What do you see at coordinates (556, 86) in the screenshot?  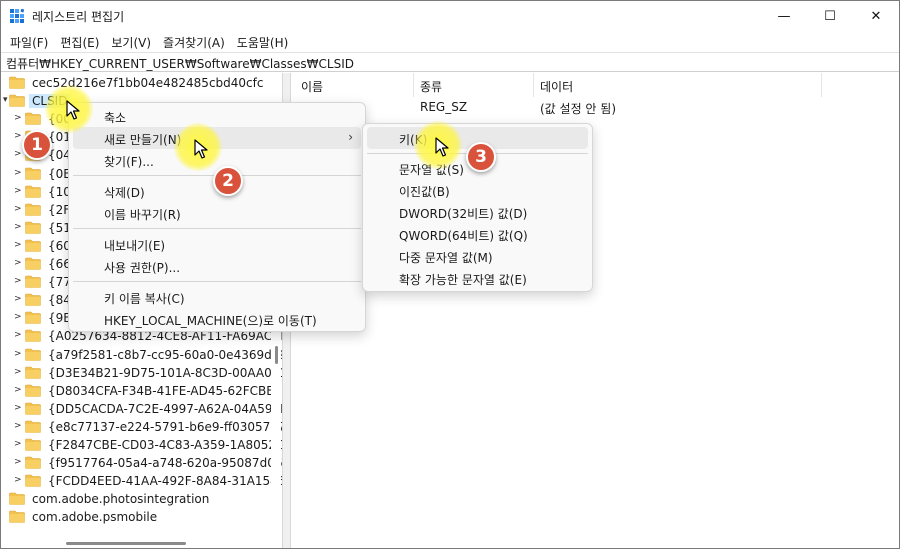 I see `column-data-header: 데이터` at bounding box center [556, 86].